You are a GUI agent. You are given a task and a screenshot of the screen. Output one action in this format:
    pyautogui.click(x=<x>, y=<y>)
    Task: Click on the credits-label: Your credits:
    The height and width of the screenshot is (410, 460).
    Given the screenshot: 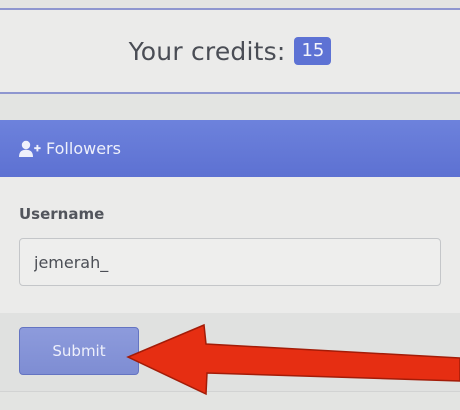 What is the action you would take?
    pyautogui.click(x=207, y=51)
    